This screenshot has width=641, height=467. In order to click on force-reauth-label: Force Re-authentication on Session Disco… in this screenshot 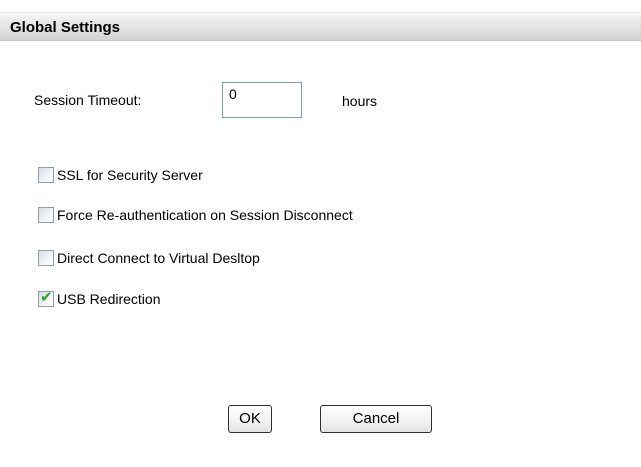, I will do `click(205, 215)`.